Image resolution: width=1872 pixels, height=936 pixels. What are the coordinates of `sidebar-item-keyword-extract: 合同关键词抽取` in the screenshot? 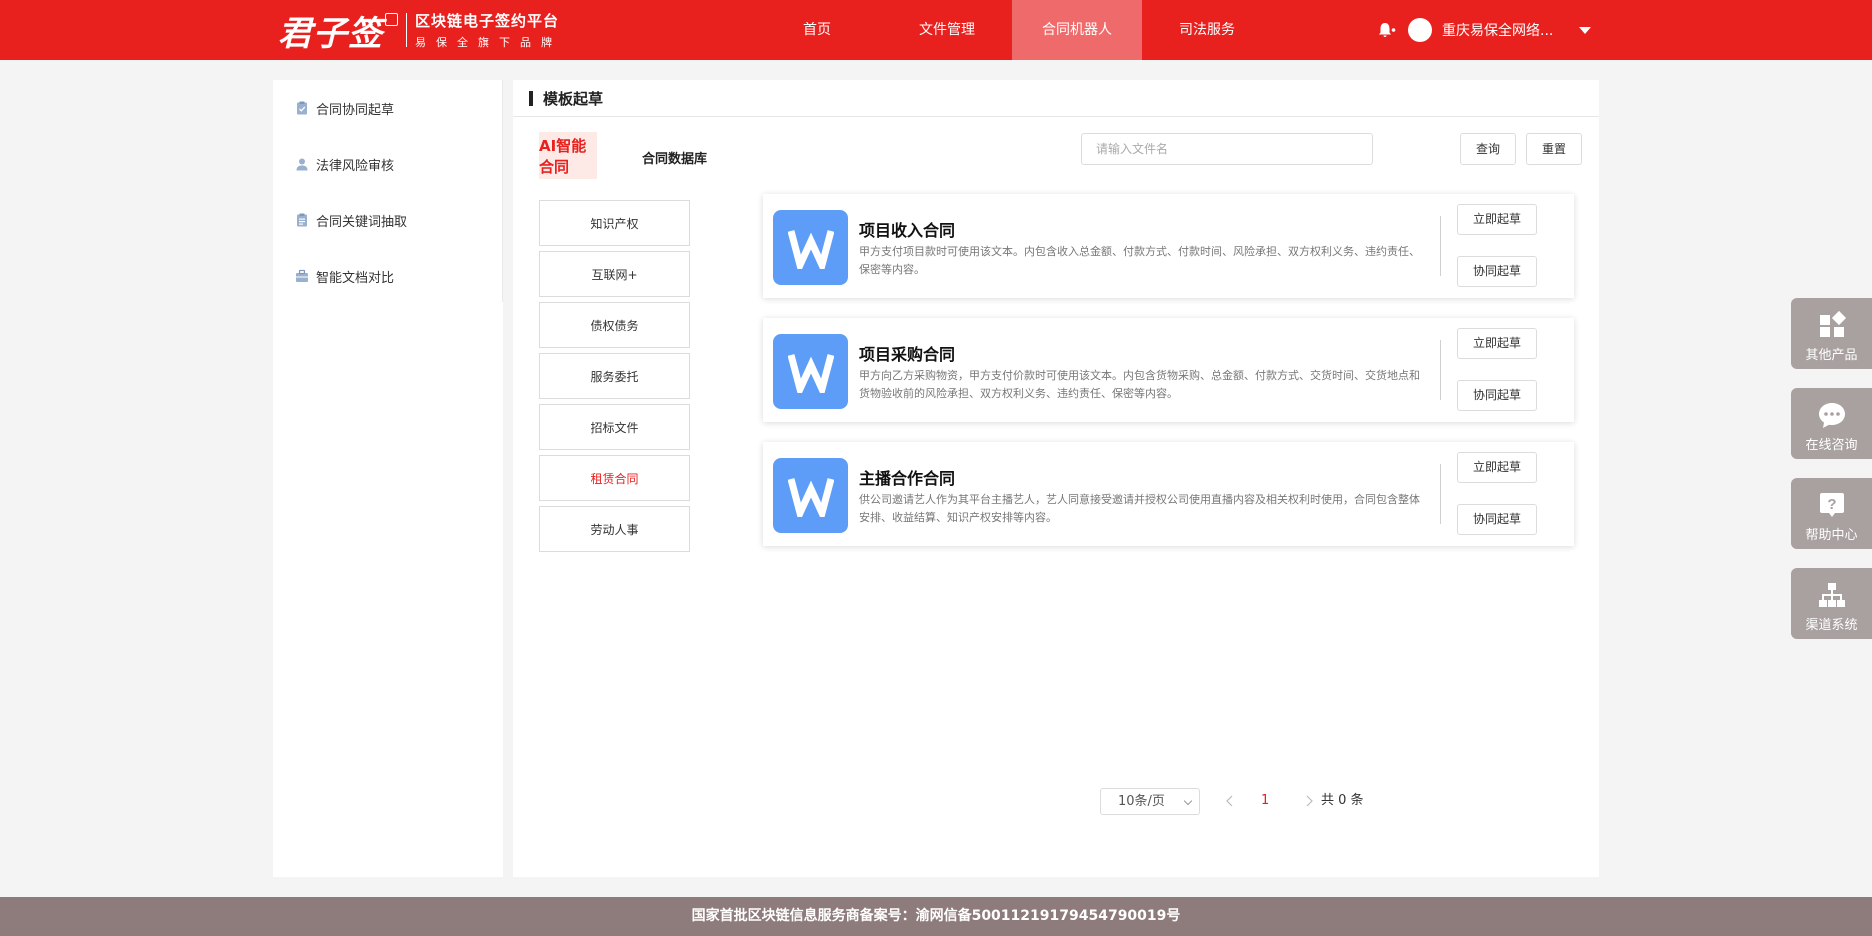 It's located at (351, 220).